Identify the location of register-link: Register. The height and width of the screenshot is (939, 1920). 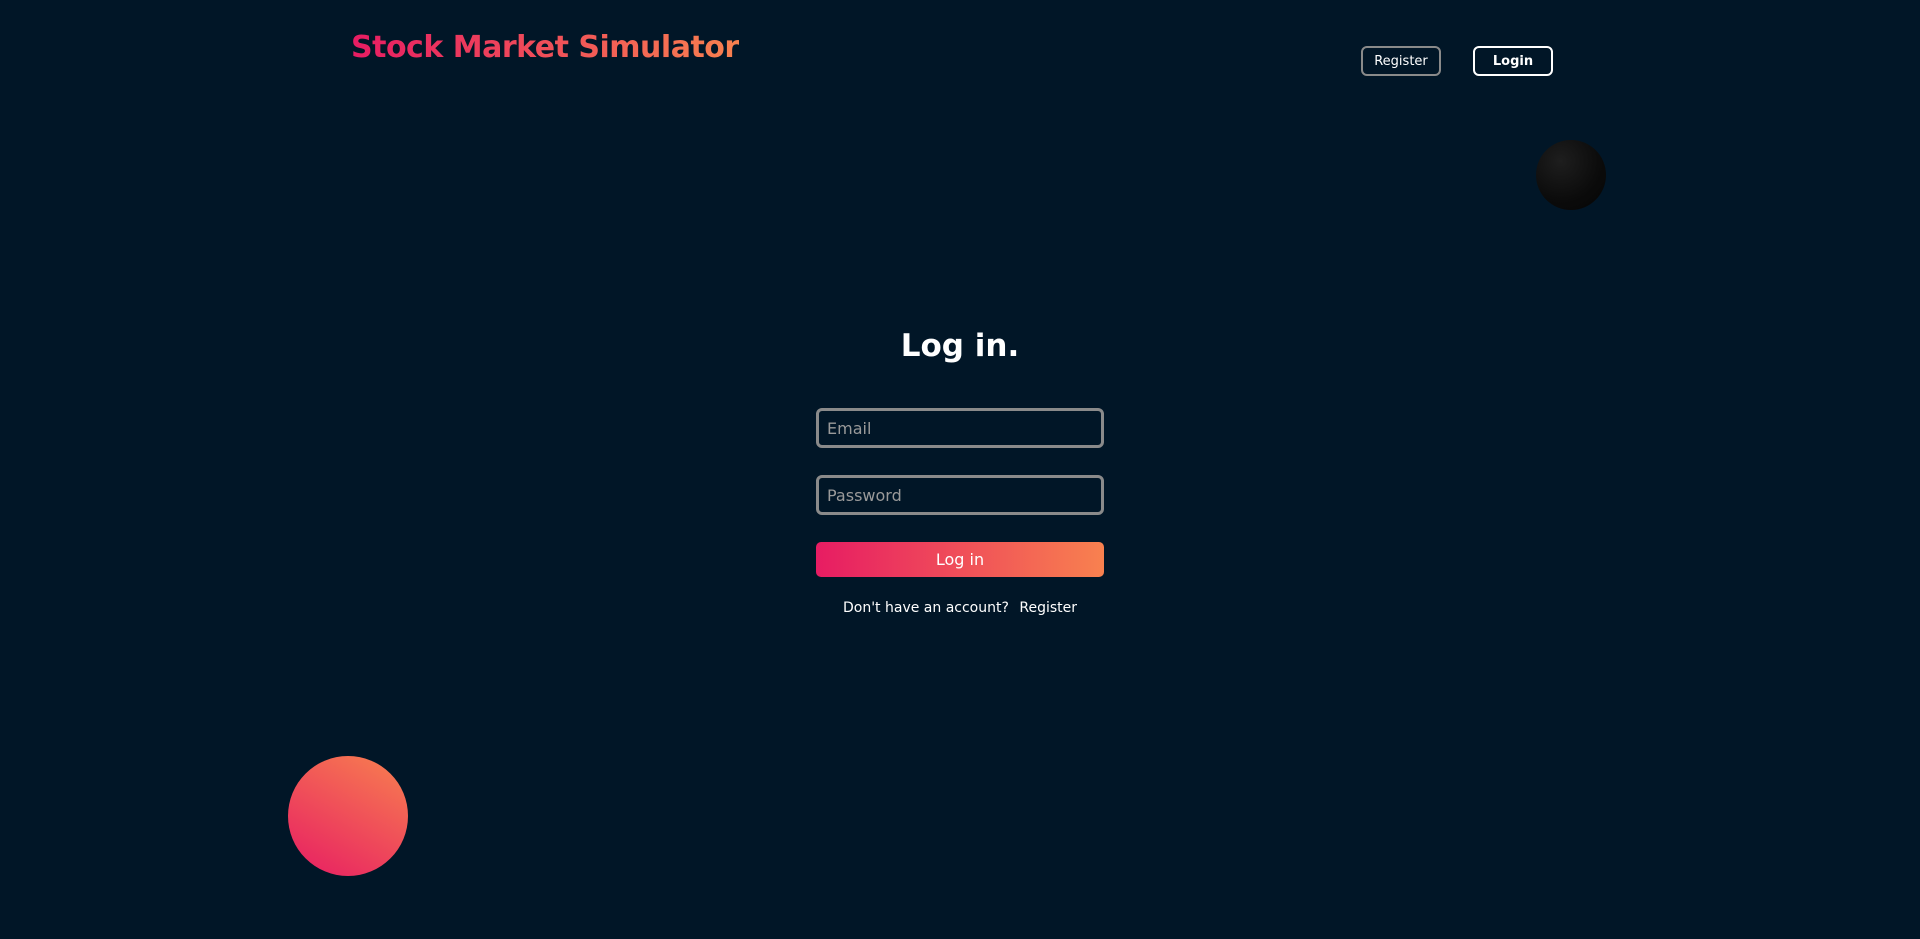
(1048, 608).